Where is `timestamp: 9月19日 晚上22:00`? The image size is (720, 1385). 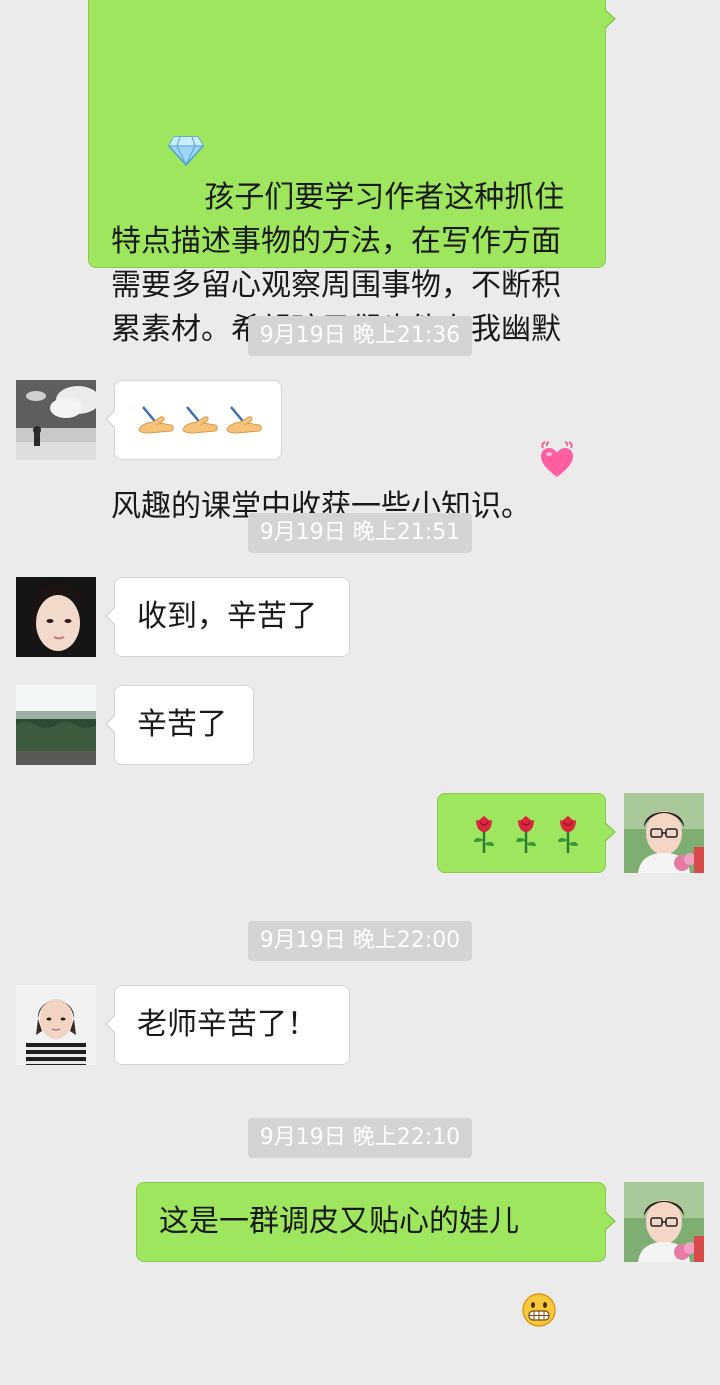 timestamp: 9月19日 晚上22:00 is located at coordinates (360, 941).